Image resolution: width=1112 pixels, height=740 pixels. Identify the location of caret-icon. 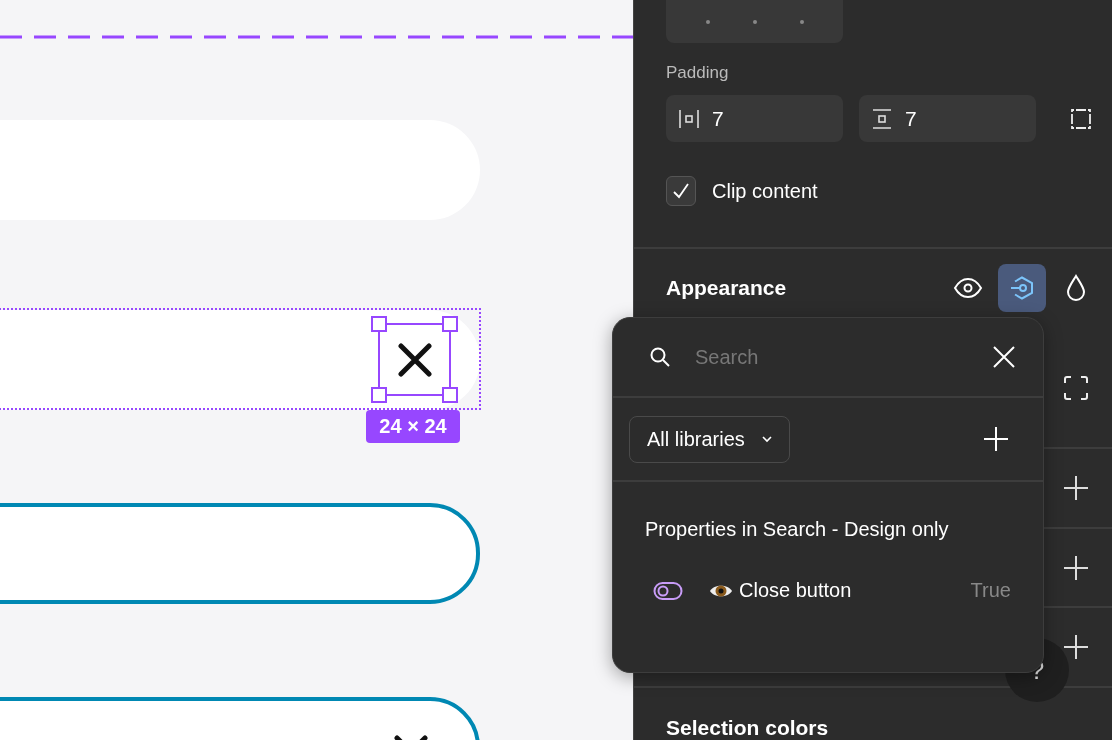
(766, 439).